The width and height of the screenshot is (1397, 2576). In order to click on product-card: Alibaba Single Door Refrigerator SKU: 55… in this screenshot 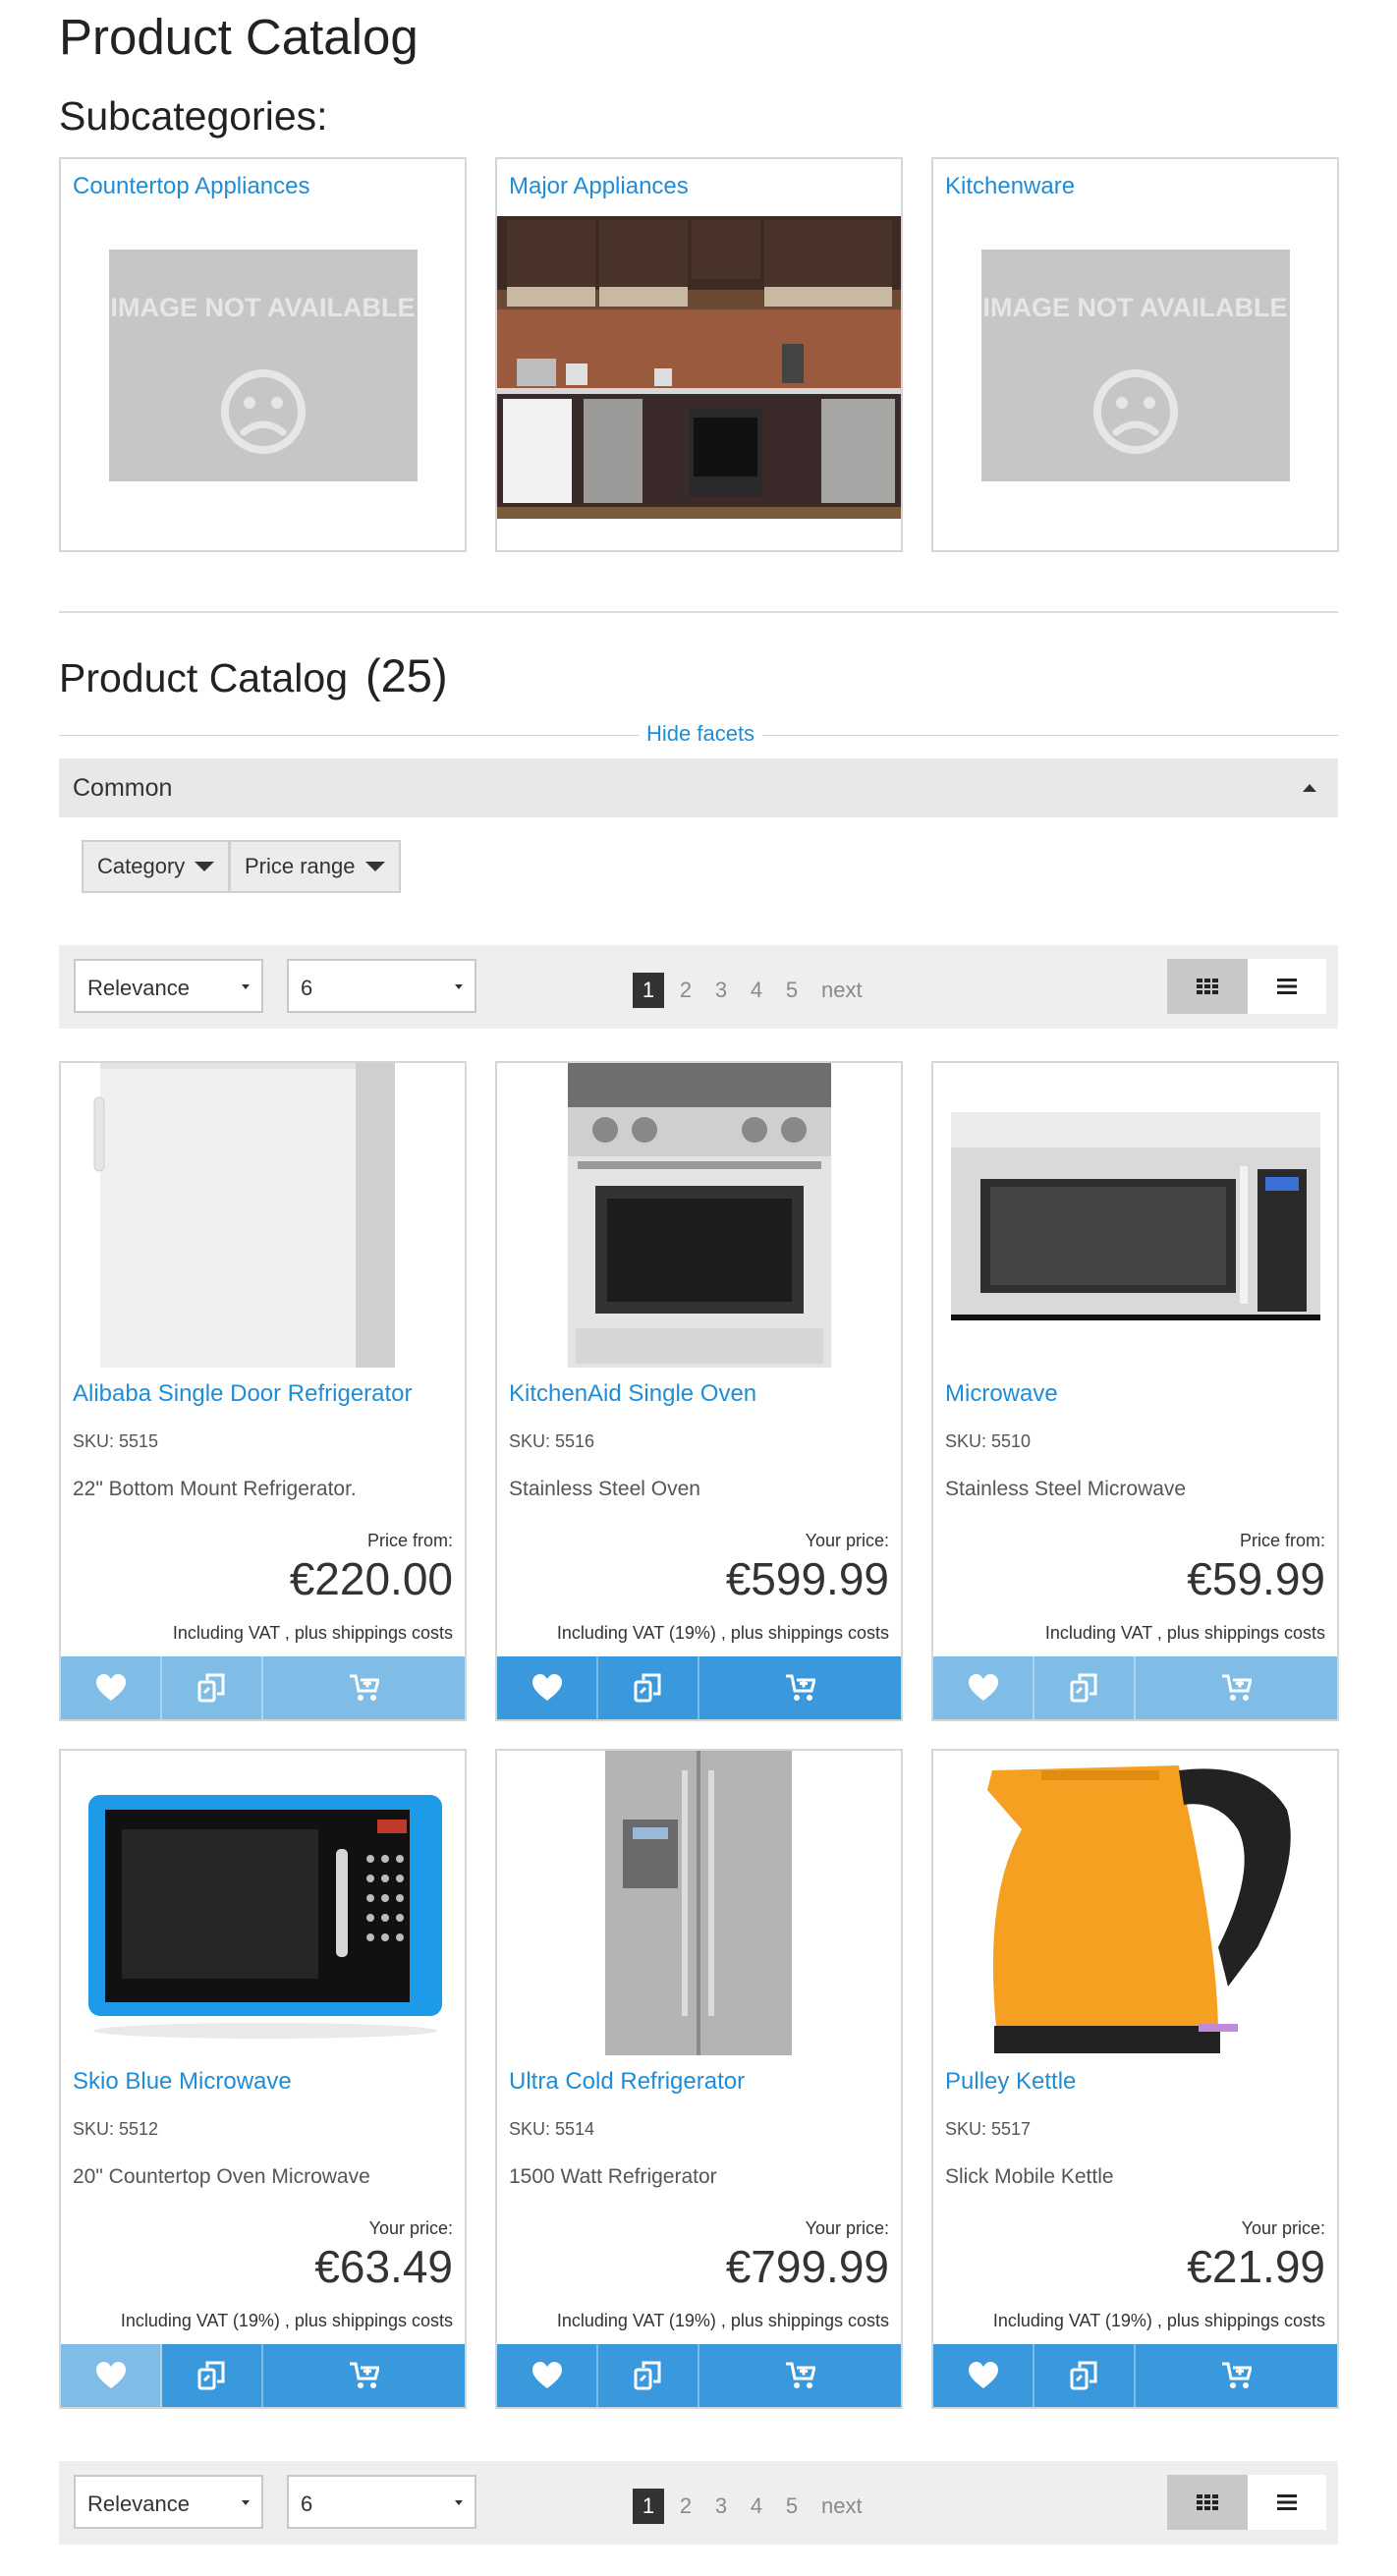, I will do `click(263, 1391)`.